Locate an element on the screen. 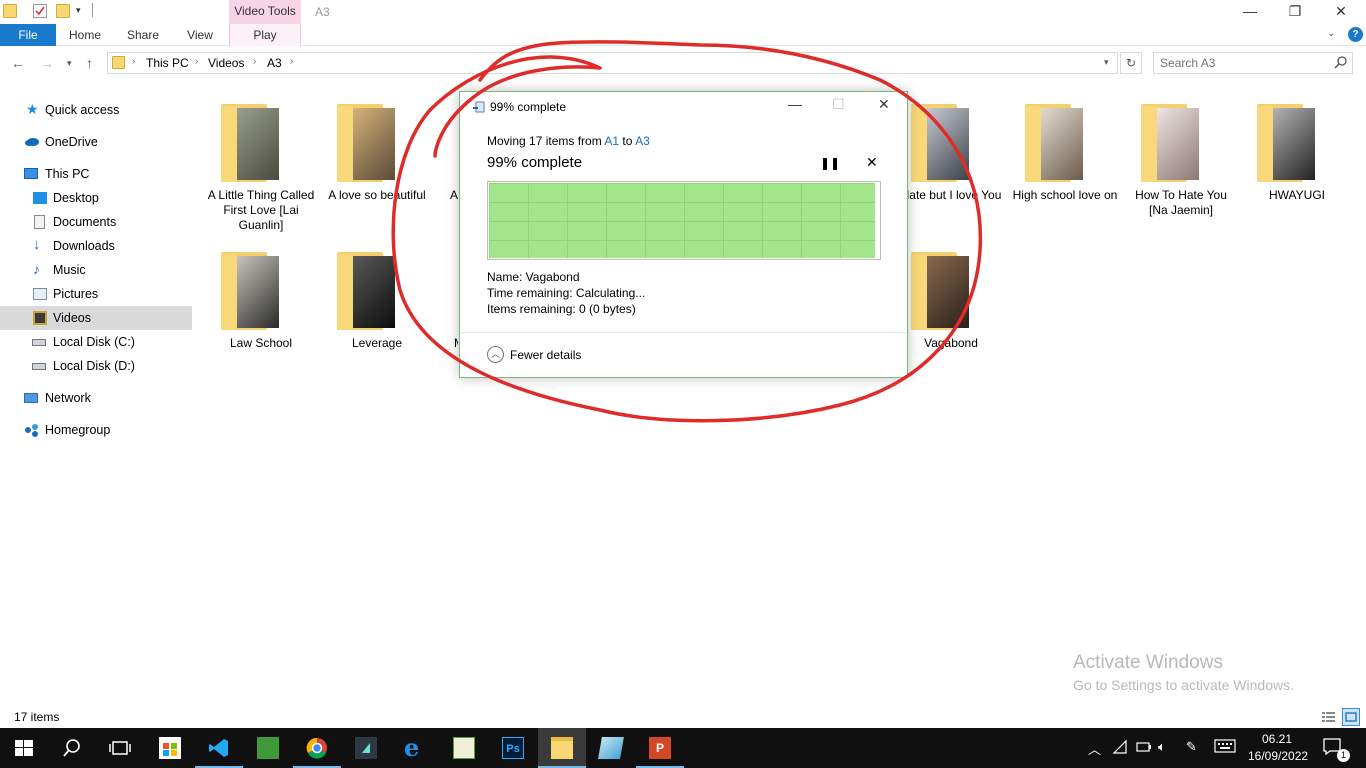 The height and width of the screenshot is (768, 1366). address-bar: › This PC › Videos › A3 › ▾ is located at coordinates (612, 63).